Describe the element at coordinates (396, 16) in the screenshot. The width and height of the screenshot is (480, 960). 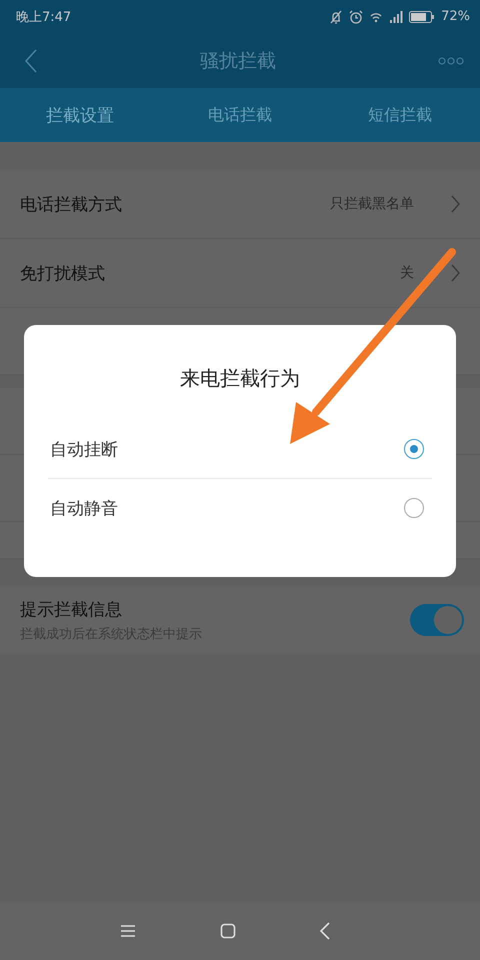
I see `signal-icon` at that location.